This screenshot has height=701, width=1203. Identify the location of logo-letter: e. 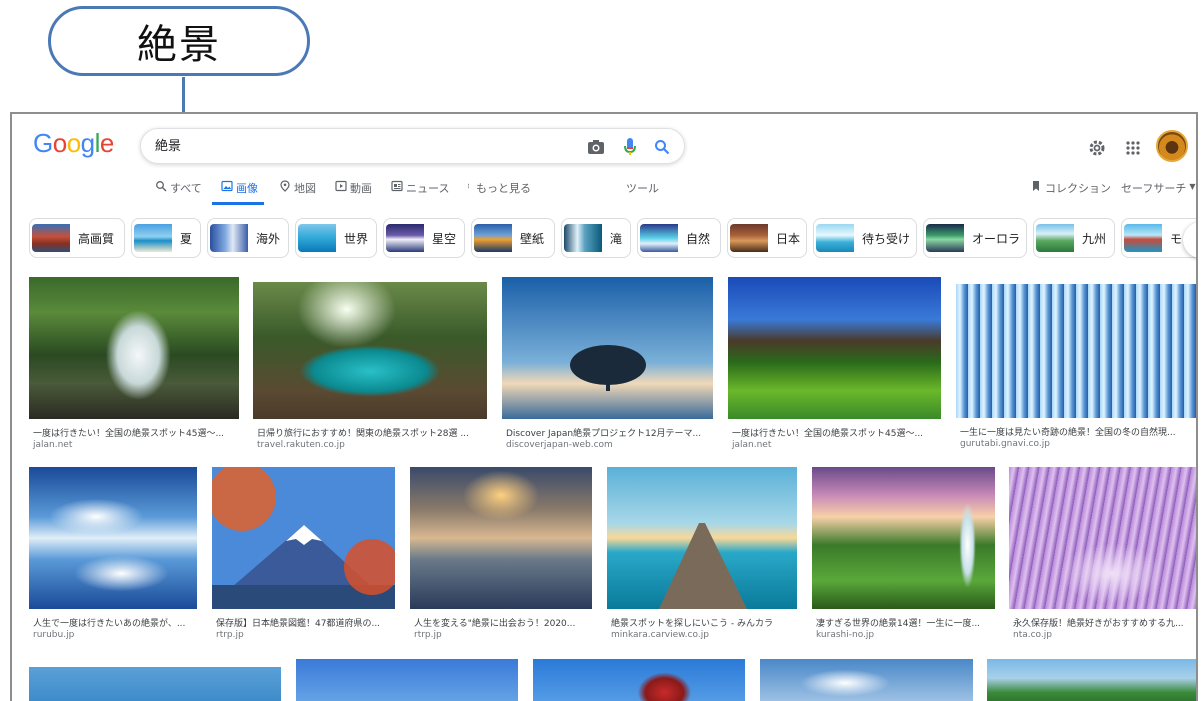
(106, 143).